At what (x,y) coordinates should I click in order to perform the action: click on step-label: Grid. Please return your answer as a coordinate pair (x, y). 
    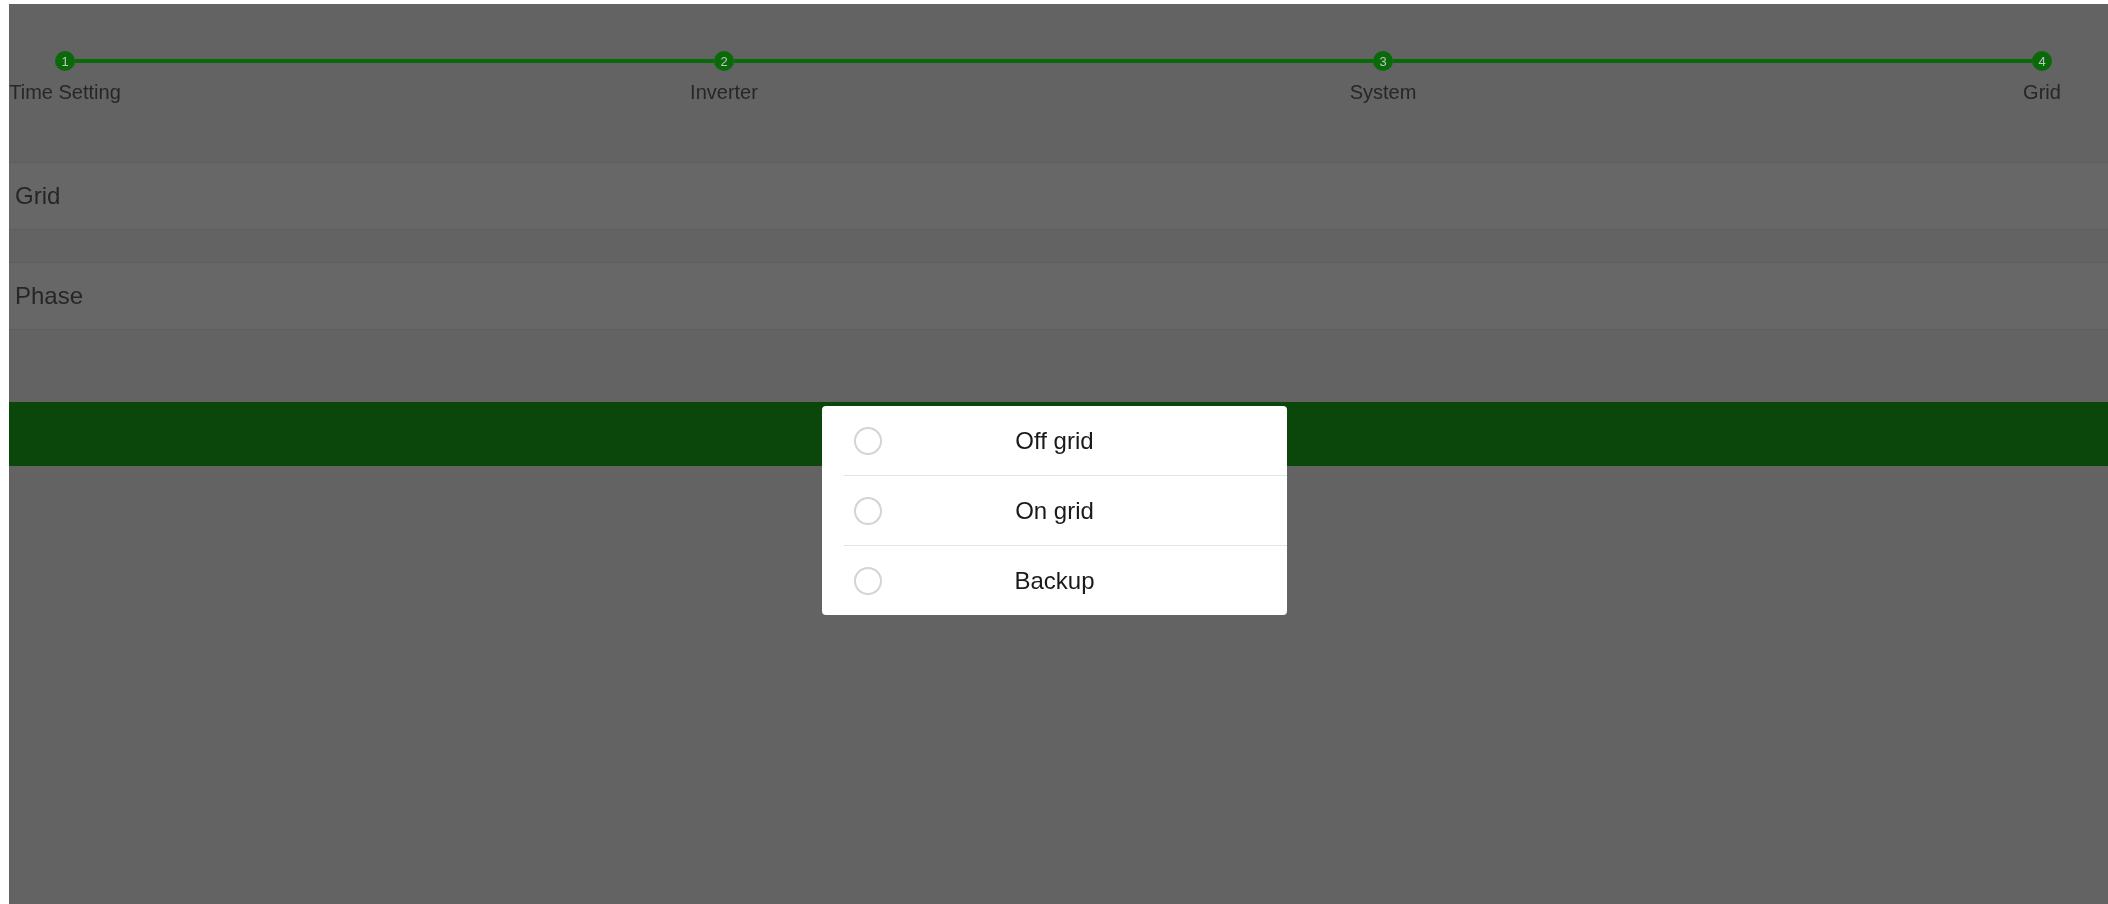
    Looking at the image, I should click on (2042, 92).